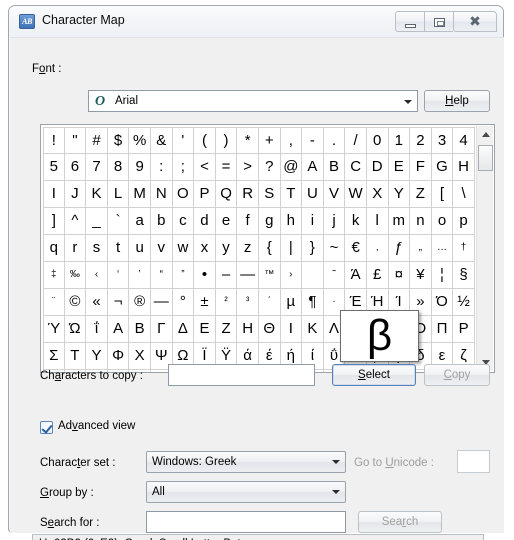  What do you see at coordinates (226, 221) in the screenshot?
I see `character-cell: e` at bounding box center [226, 221].